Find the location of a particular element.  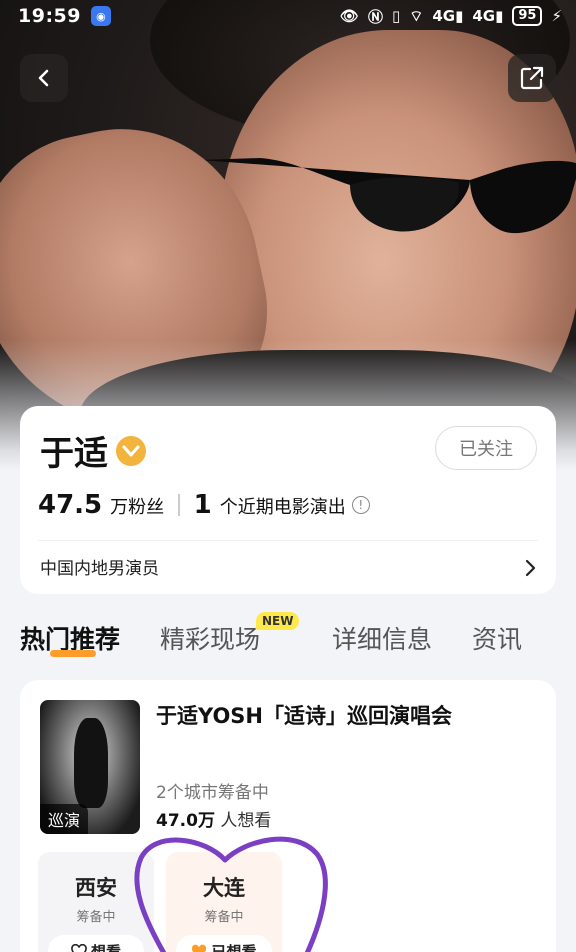

share-button is located at coordinates (532, 78).